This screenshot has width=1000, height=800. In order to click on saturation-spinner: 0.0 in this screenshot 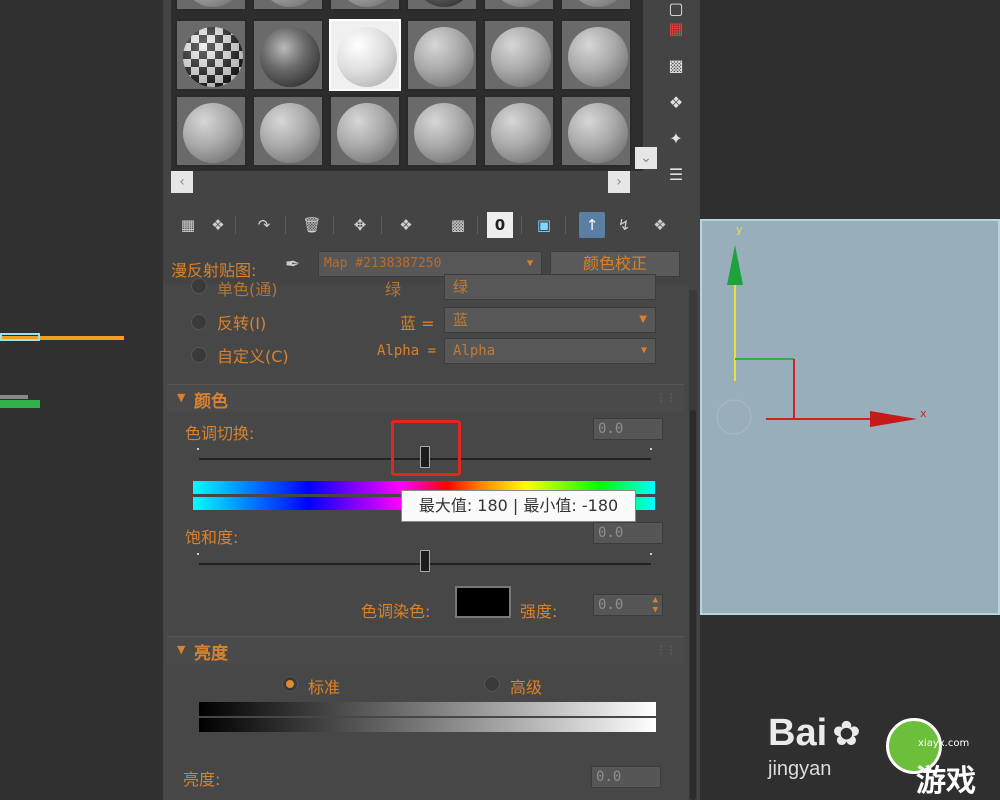, I will do `click(628, 533)`.